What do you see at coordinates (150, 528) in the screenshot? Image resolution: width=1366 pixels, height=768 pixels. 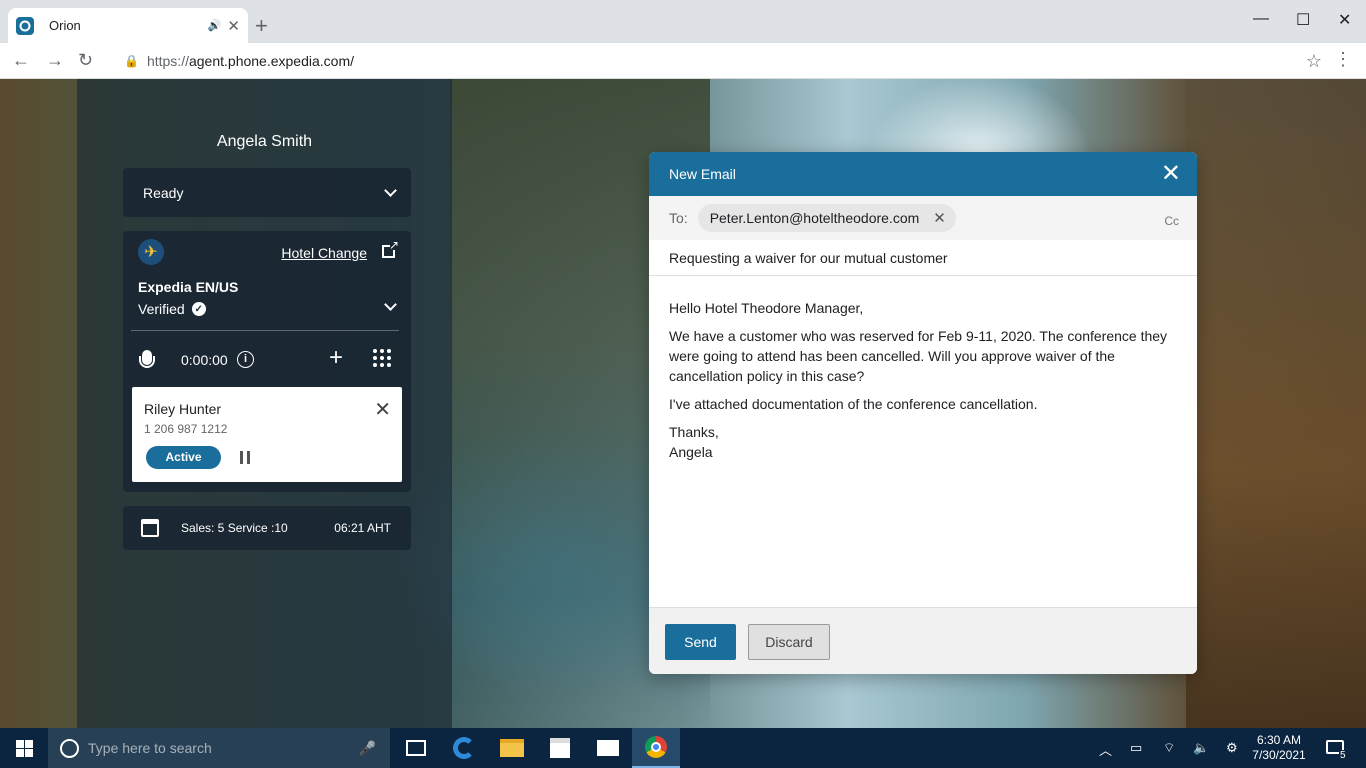 I see `calendar-icon` at bounding box center [150, 528].